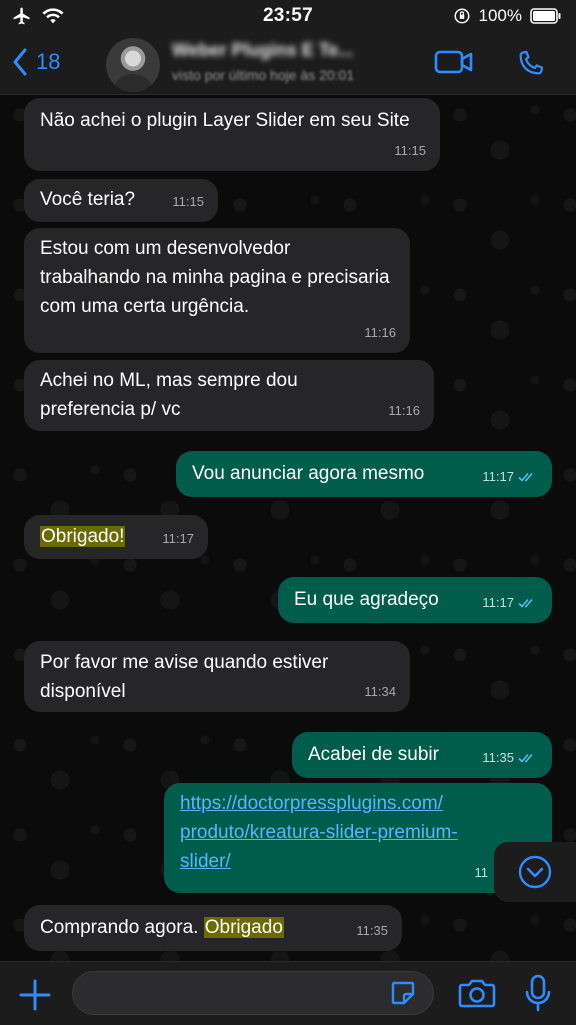  What do you see at coordinates (358, 832) in the screenshot?
I see `link-line: produto/kreatura-slider-premium-` at bounding box center [358, 832].